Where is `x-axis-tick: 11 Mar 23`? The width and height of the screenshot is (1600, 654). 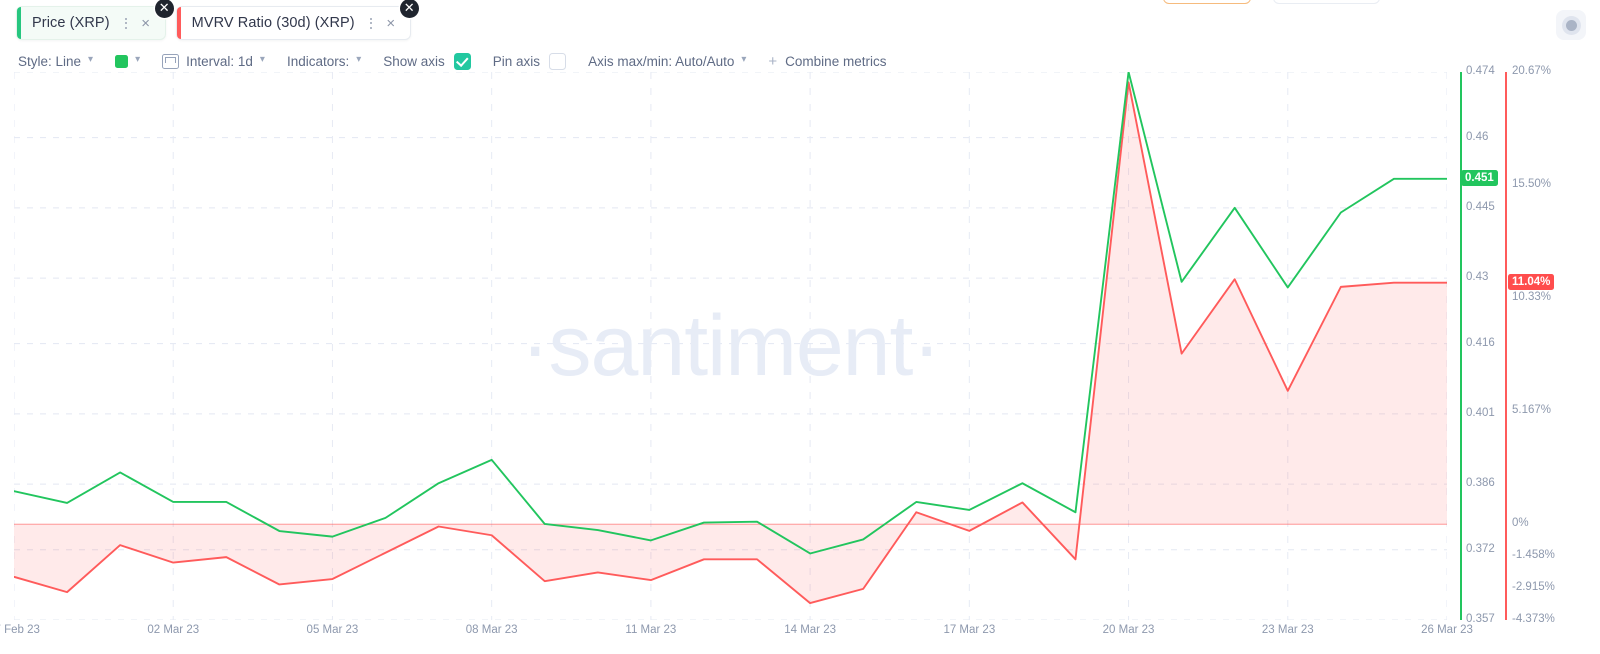
x-axis-tick: 11 Mar 23 is located at coordinates (651, 630).